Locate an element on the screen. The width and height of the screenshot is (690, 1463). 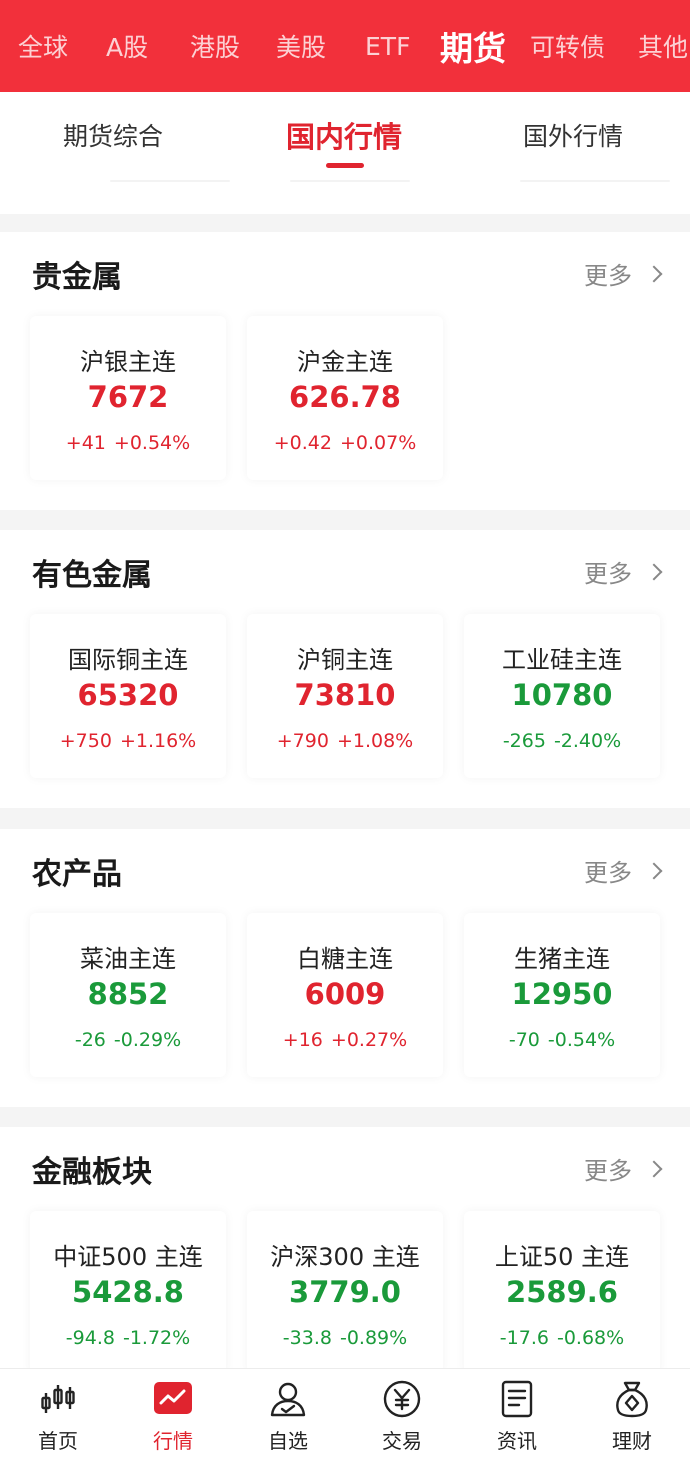
tab-global: 全球 is located at coordinates (43, 46).